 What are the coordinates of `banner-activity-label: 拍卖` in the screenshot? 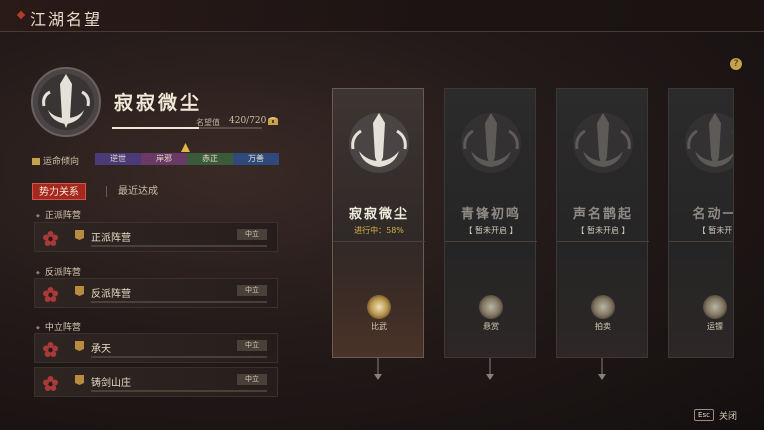 It's located at (603, 326).